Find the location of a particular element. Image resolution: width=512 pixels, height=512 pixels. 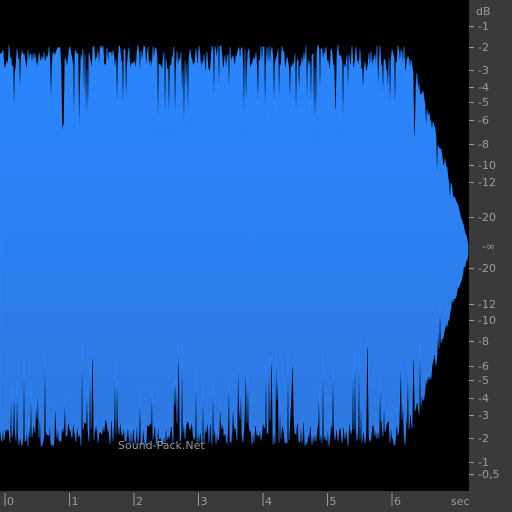

time-label: 5 is located at coordinates (333, 501).